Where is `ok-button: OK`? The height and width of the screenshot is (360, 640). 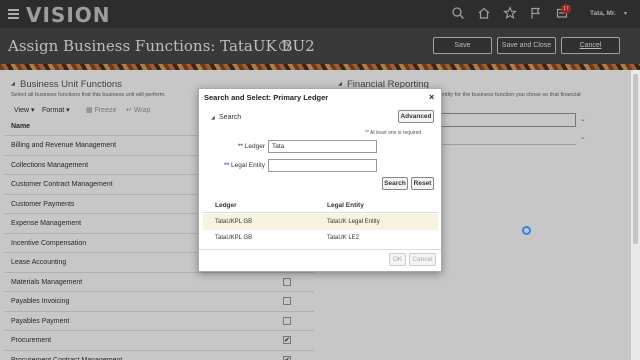 ok-button: OK is located at coordinates (397, 259).